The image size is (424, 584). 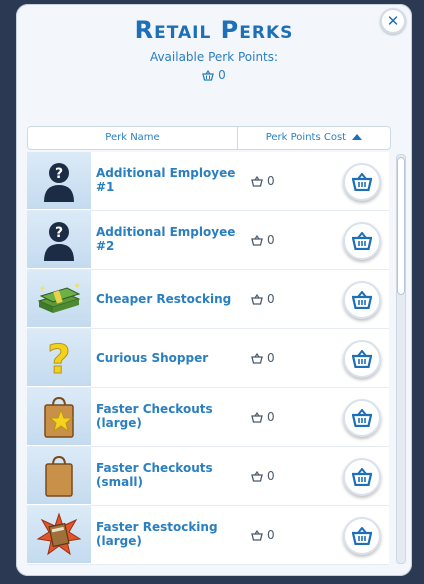 I want to click on close-button: ✕, so click(x=393, y=21).